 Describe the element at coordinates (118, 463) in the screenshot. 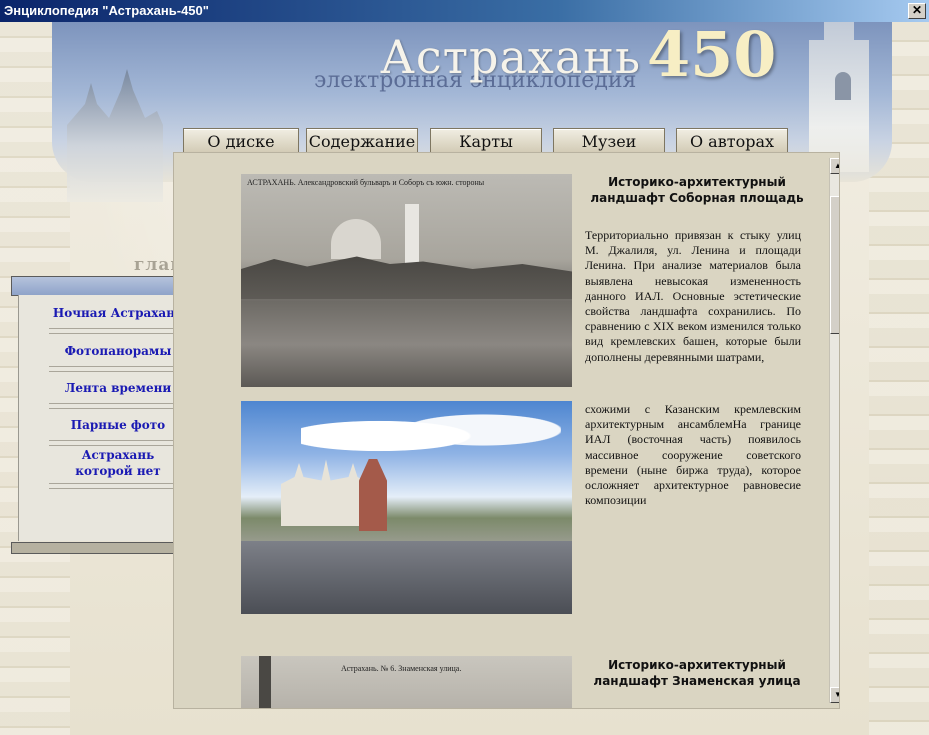

I see `sidebar-item-lost-astrakhan: Астрахань которой нет` at that location.